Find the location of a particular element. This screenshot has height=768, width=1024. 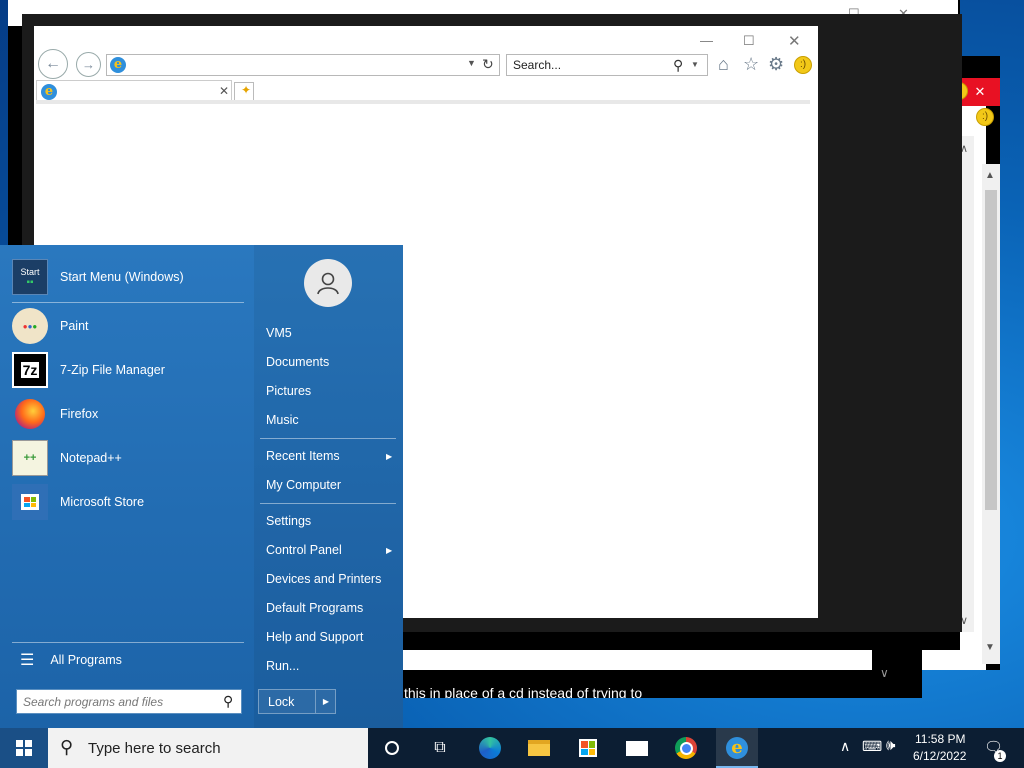

scroll-thumb is located at coordinates (991, 350).